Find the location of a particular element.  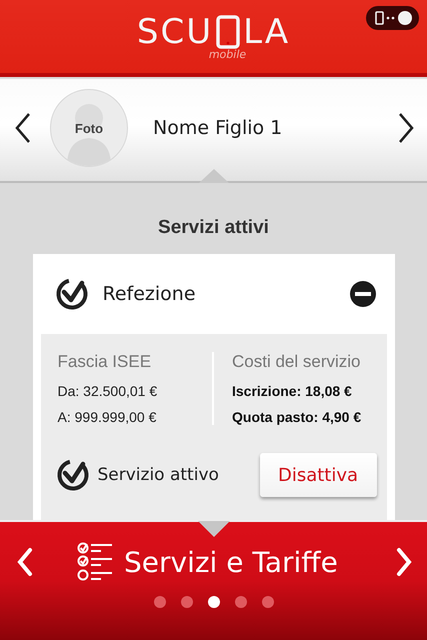

photo-label: Foto is located at coordinates (89, 128).